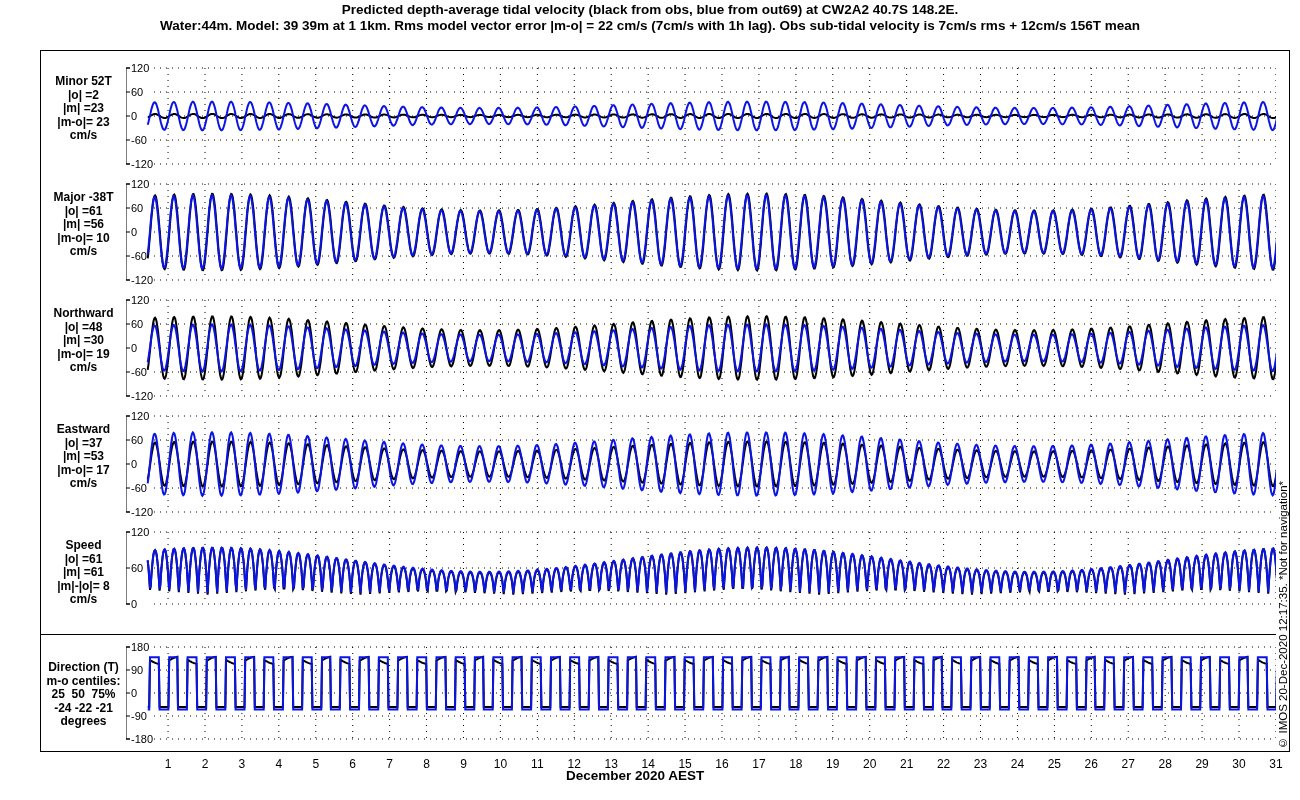 Image resolution: width=1300 pixels, height=800 pixels. What do you see at coordinates (140, 647) in the screenshot?
I see `axis-tick-label: 180` at bounding box center [140, 647].